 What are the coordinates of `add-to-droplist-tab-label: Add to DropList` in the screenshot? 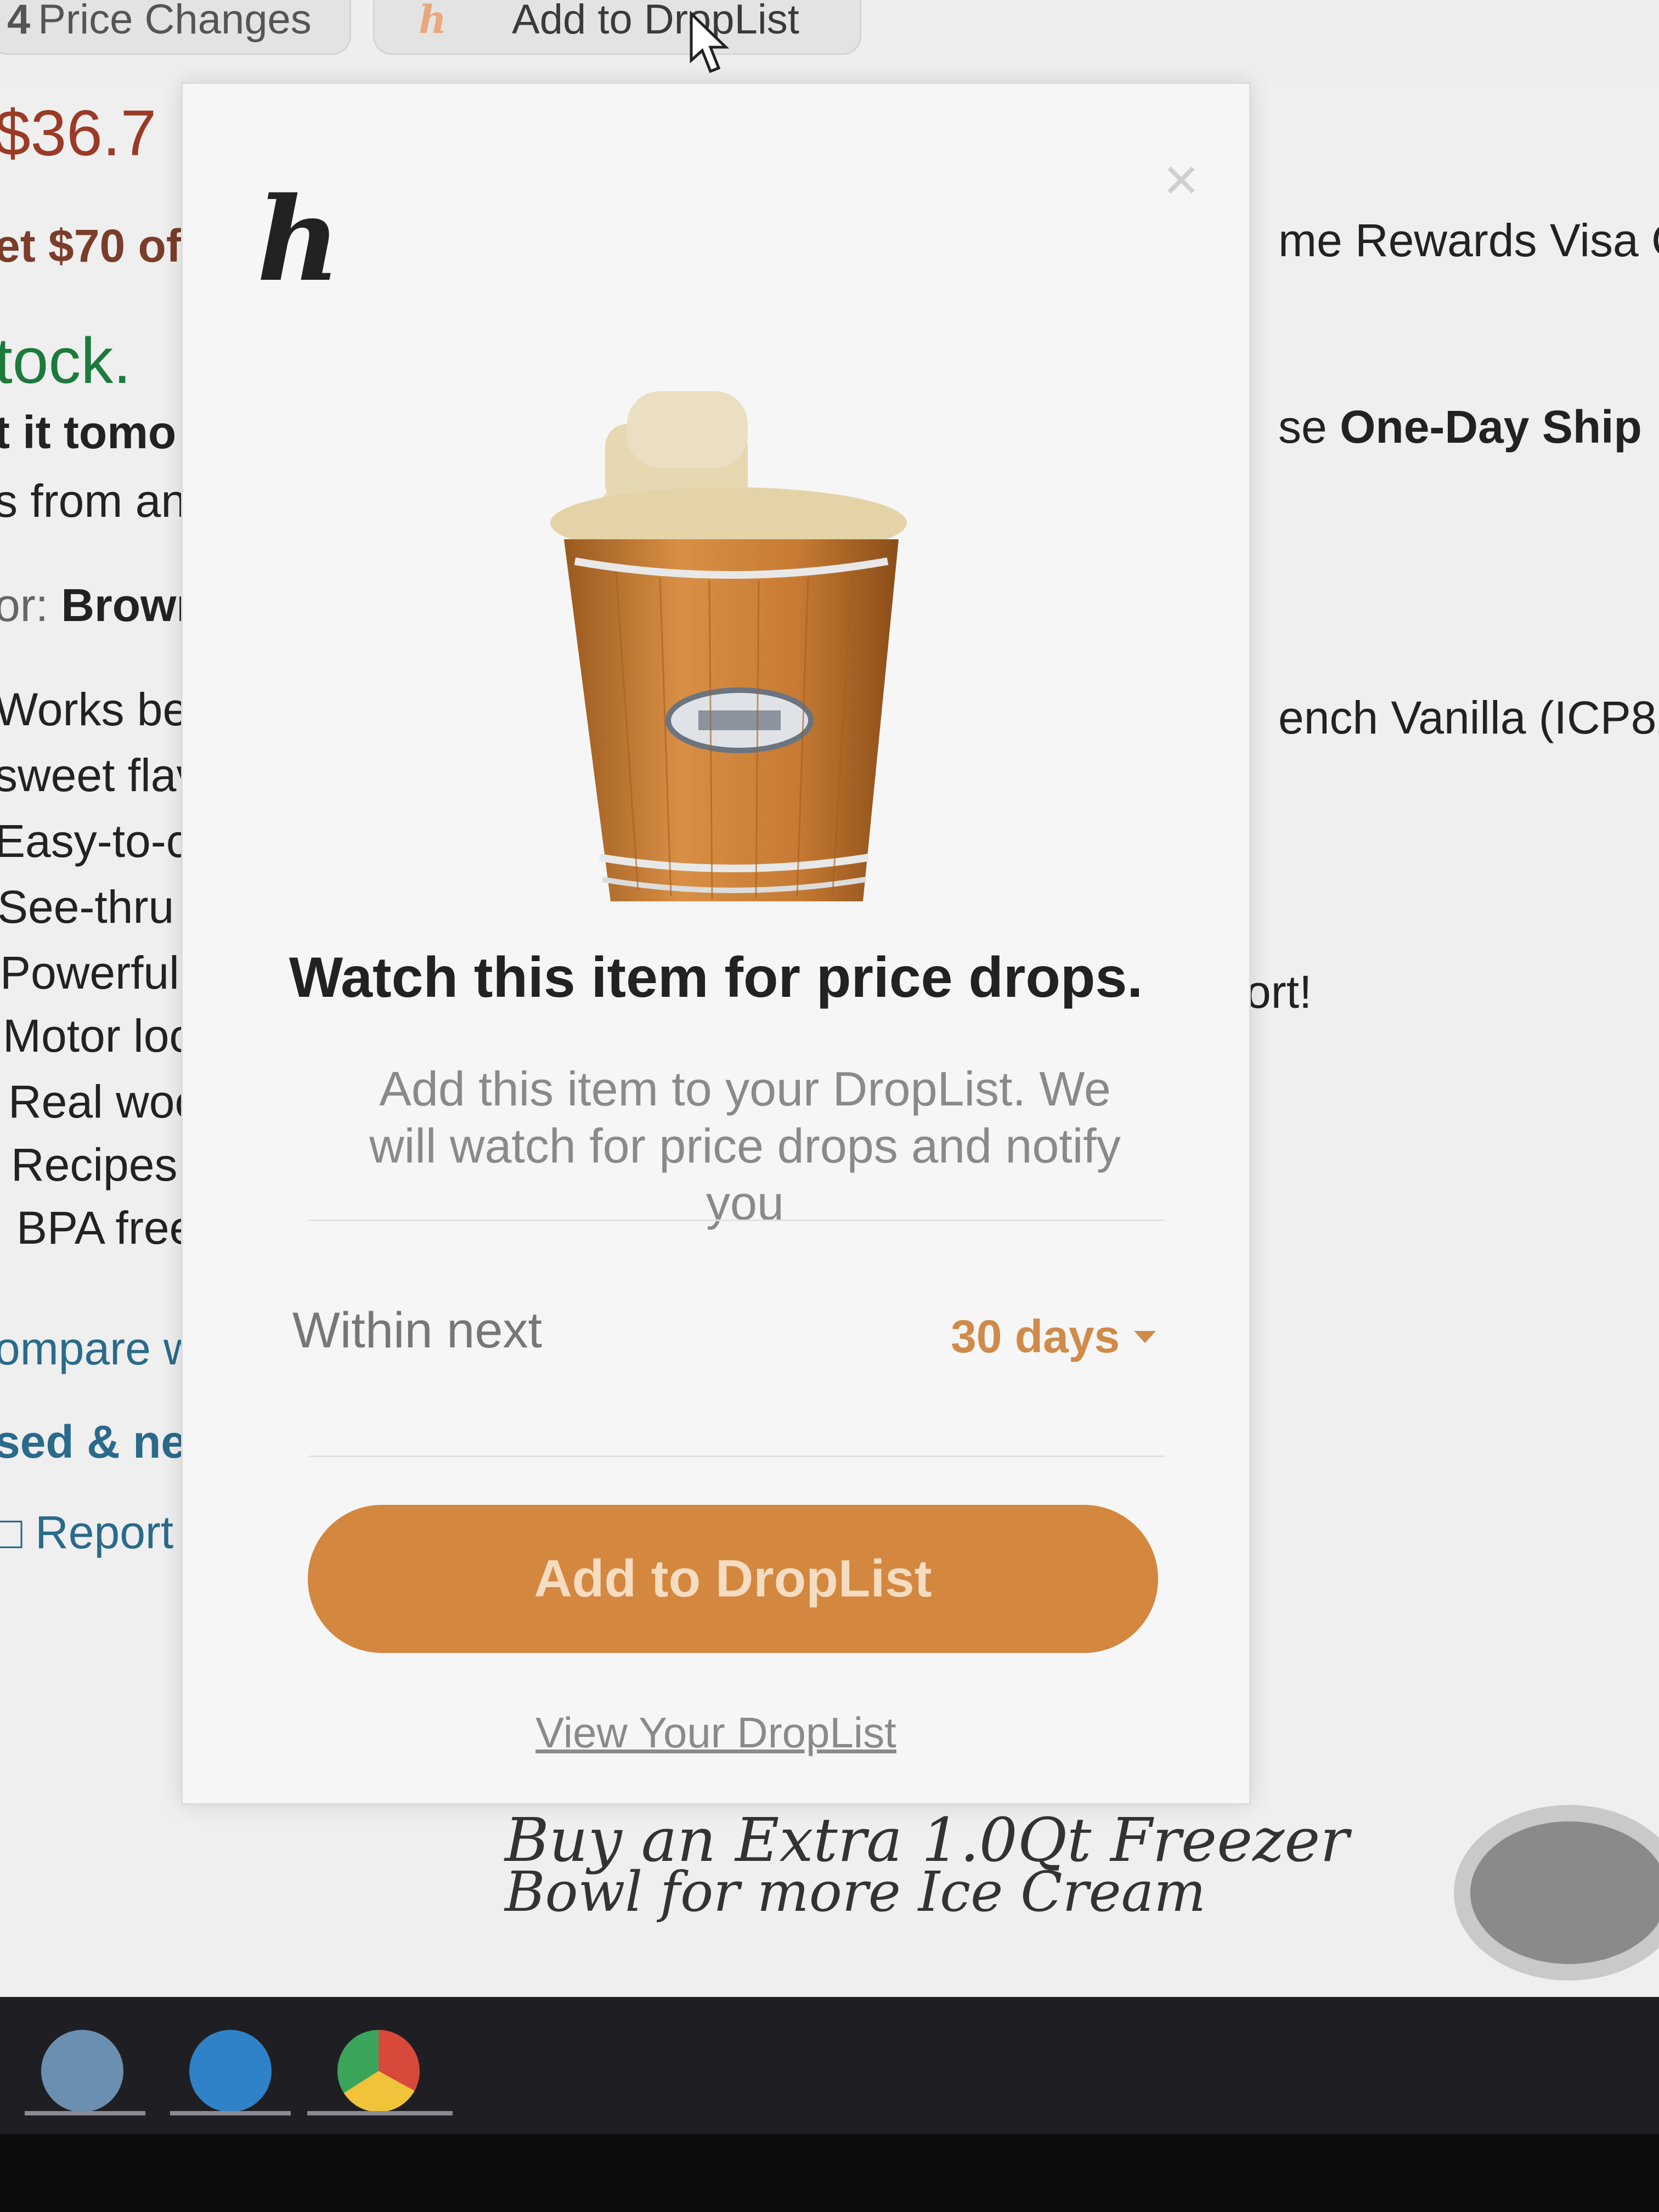 It's located at (656, 21).